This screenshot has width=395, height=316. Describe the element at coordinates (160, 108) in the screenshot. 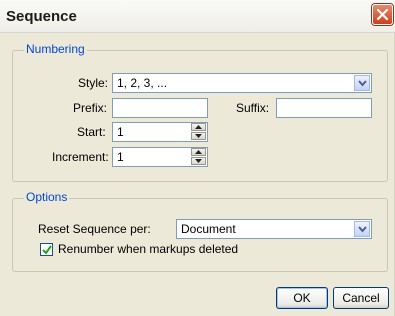

I see `prefix-input` at that location.